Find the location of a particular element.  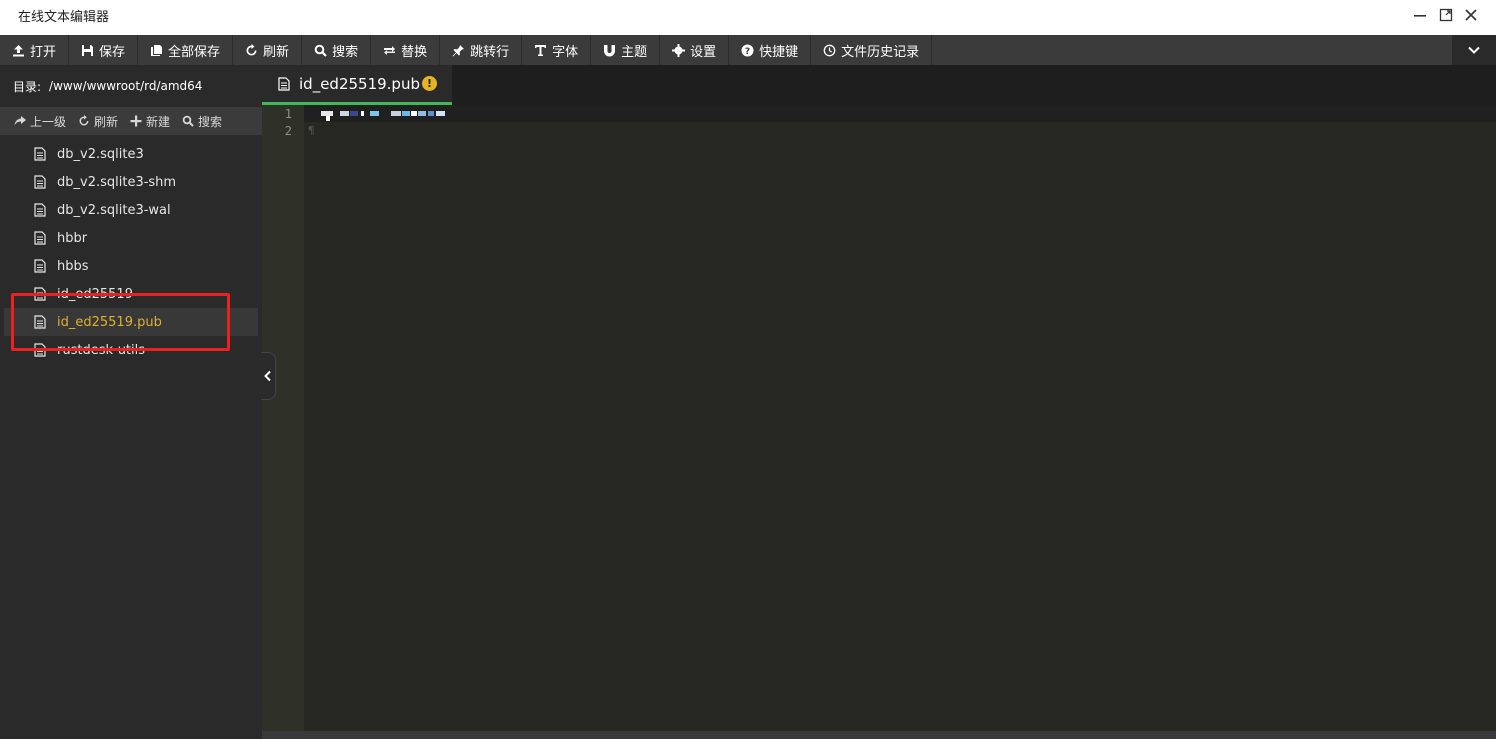

new-file-button: 新建 is located at coordinates (150, 121).